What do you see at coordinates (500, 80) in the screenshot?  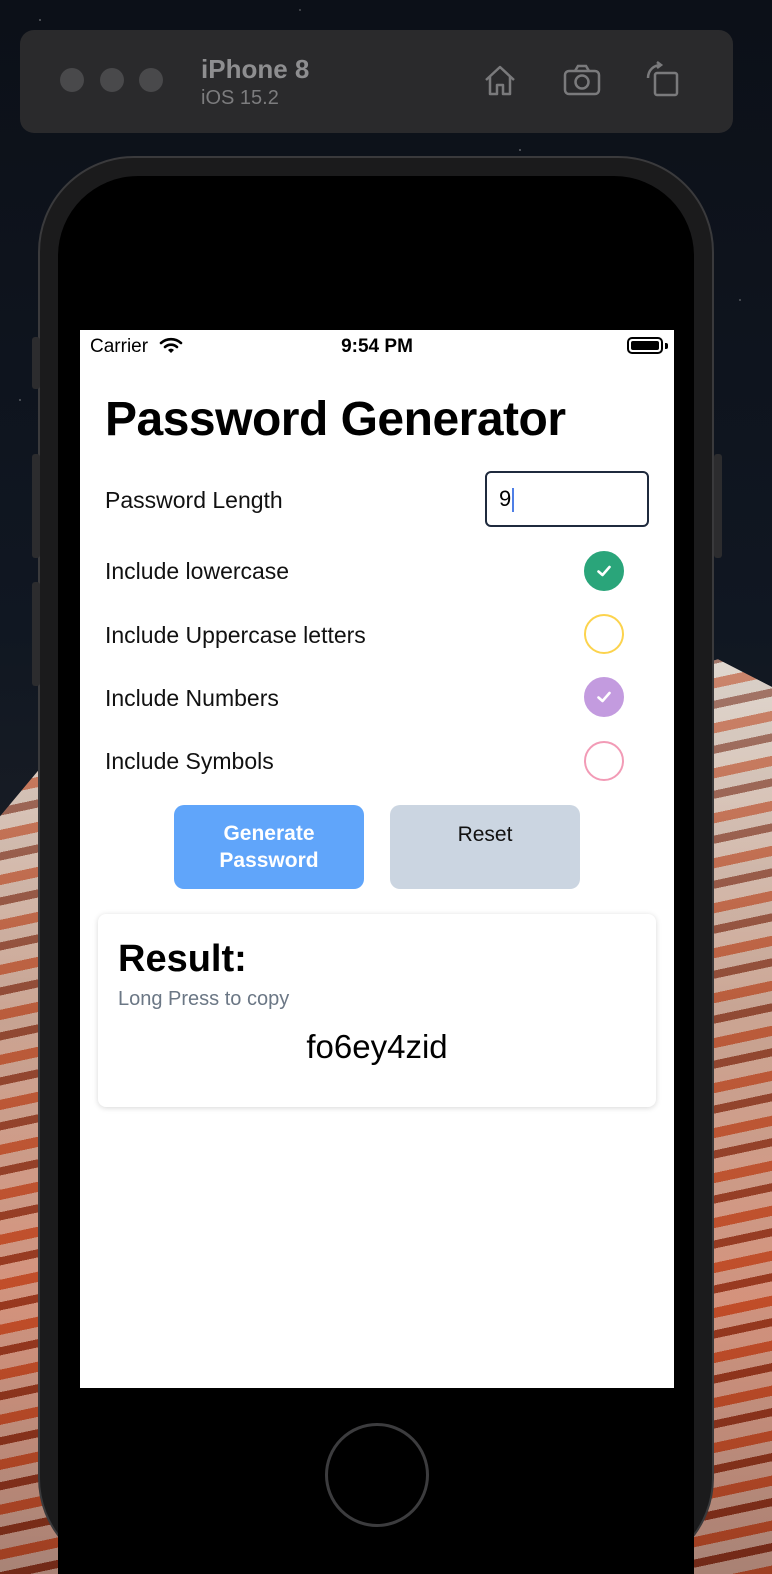 I see `home-icon` at bounding box center [500, 80].